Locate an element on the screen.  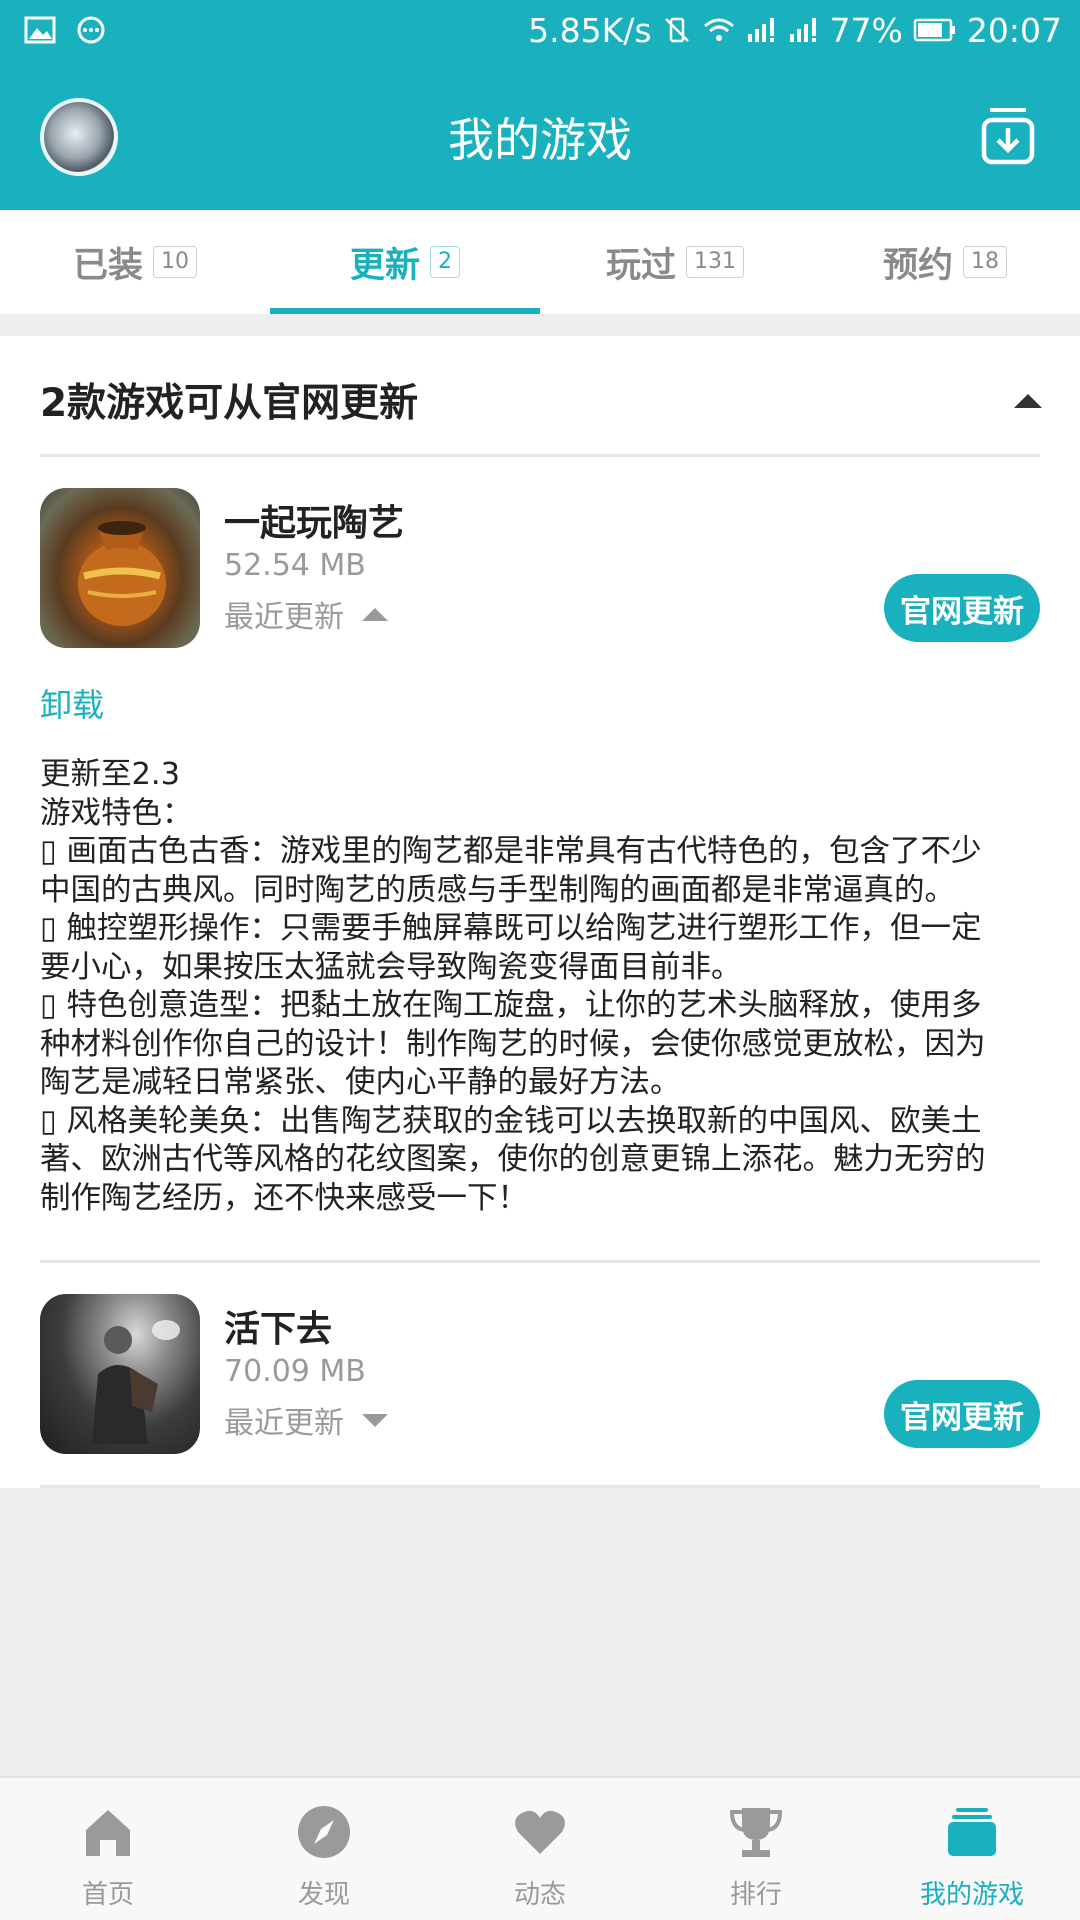
tab-label: 玩过 is located at coordinates (640, 265).